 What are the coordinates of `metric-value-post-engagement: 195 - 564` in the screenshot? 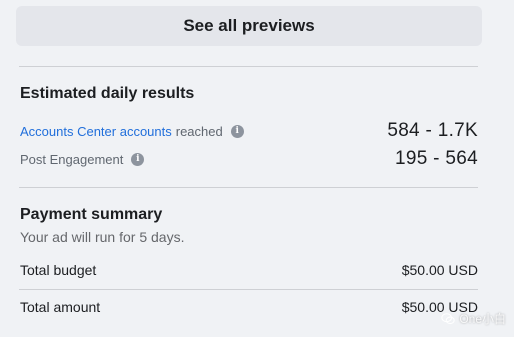 It's located at (436, 158).